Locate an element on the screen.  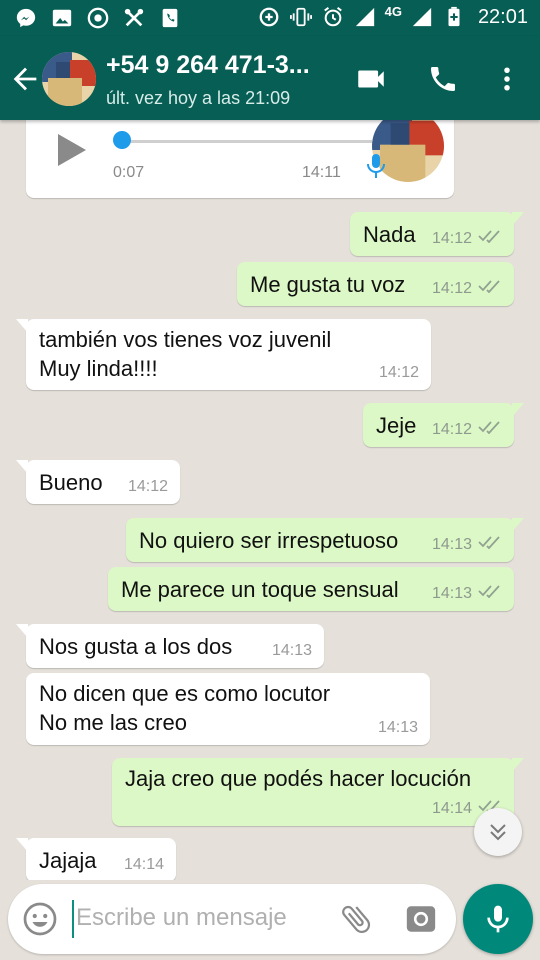
arrow-back-icon is located at coordinates (25, 79).